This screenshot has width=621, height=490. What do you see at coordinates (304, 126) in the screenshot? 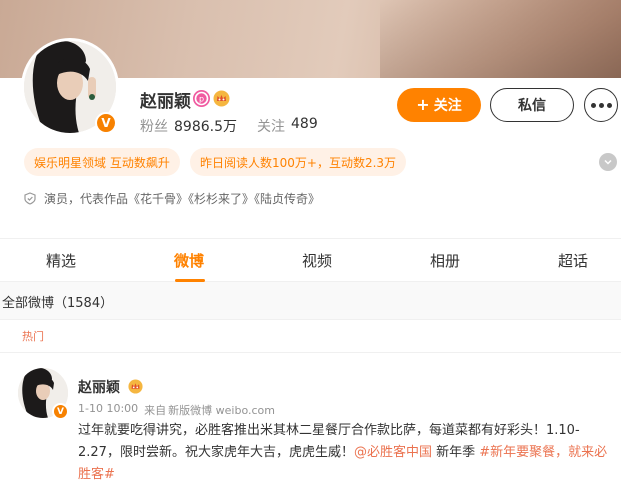
I see `following-count: 489` at bounding box center [304, 126].